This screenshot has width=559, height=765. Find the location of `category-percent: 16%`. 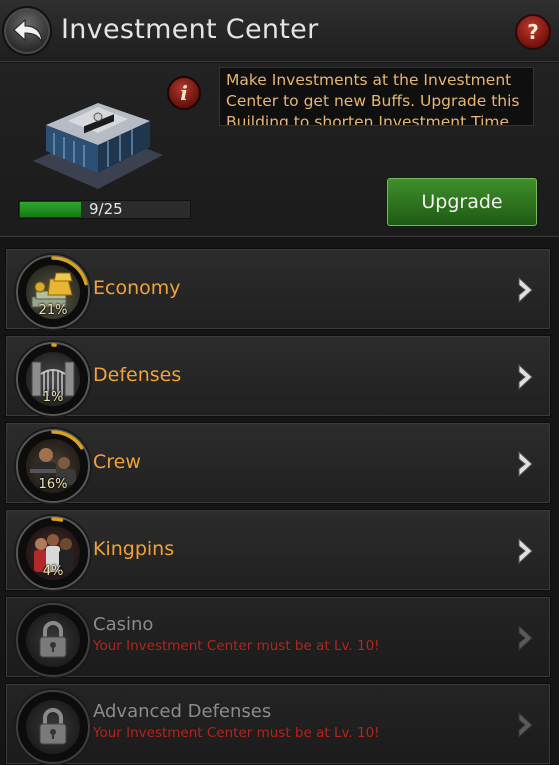

category-percent: 16% is located at coordinates (53, 484).